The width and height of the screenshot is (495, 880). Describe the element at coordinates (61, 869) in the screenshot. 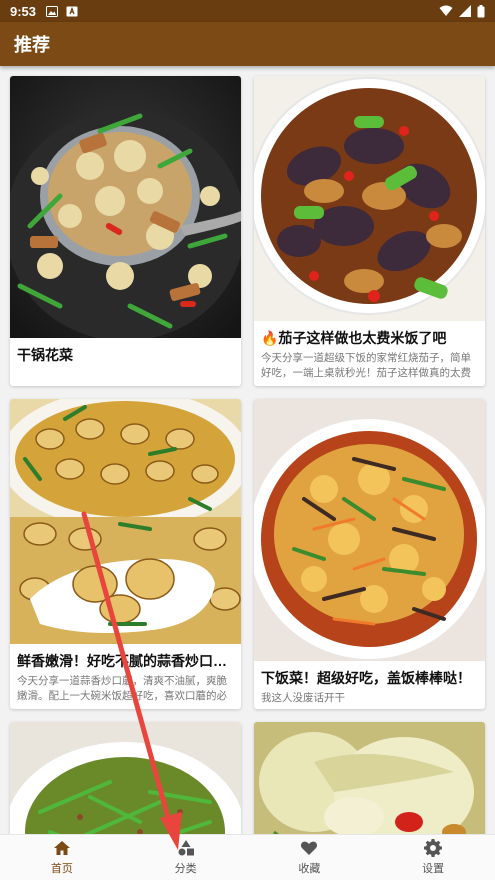

I see `nav-label: 首页` at that location.